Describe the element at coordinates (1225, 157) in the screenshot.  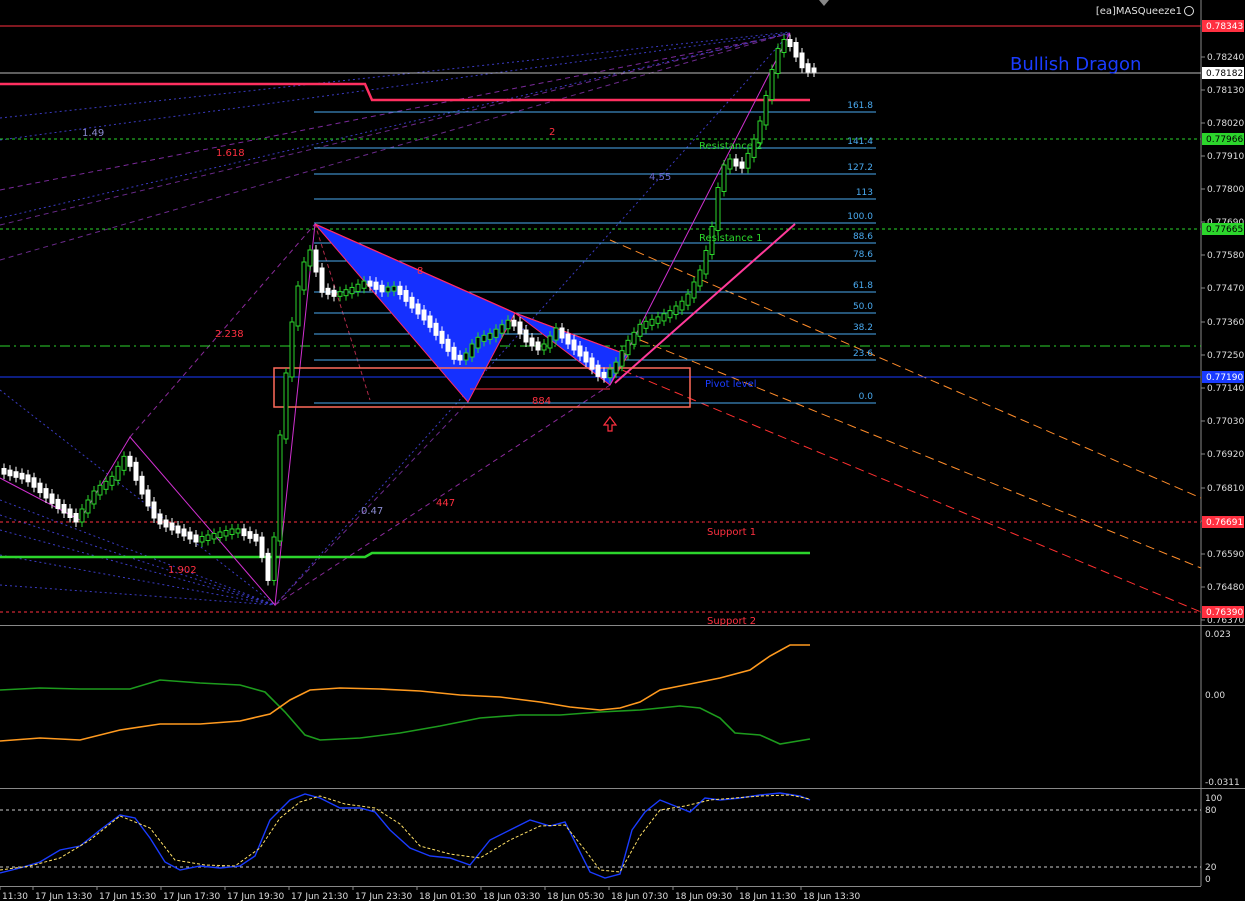
I see `price-tick-label: 0.77910` at that location.